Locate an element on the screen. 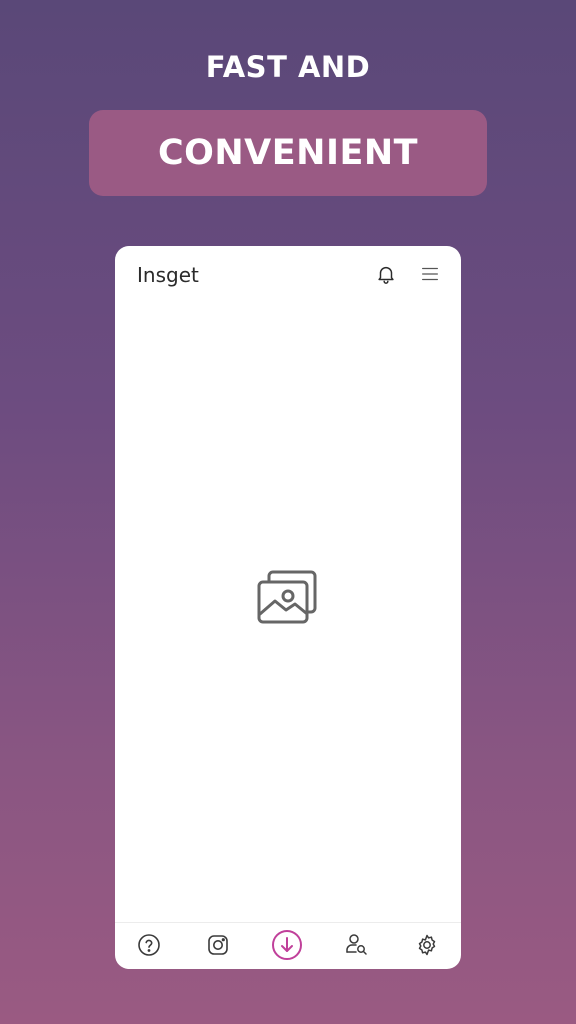 This screenshot has width=576, height=1024. instagram-icon is located at coordinates (218, 945).